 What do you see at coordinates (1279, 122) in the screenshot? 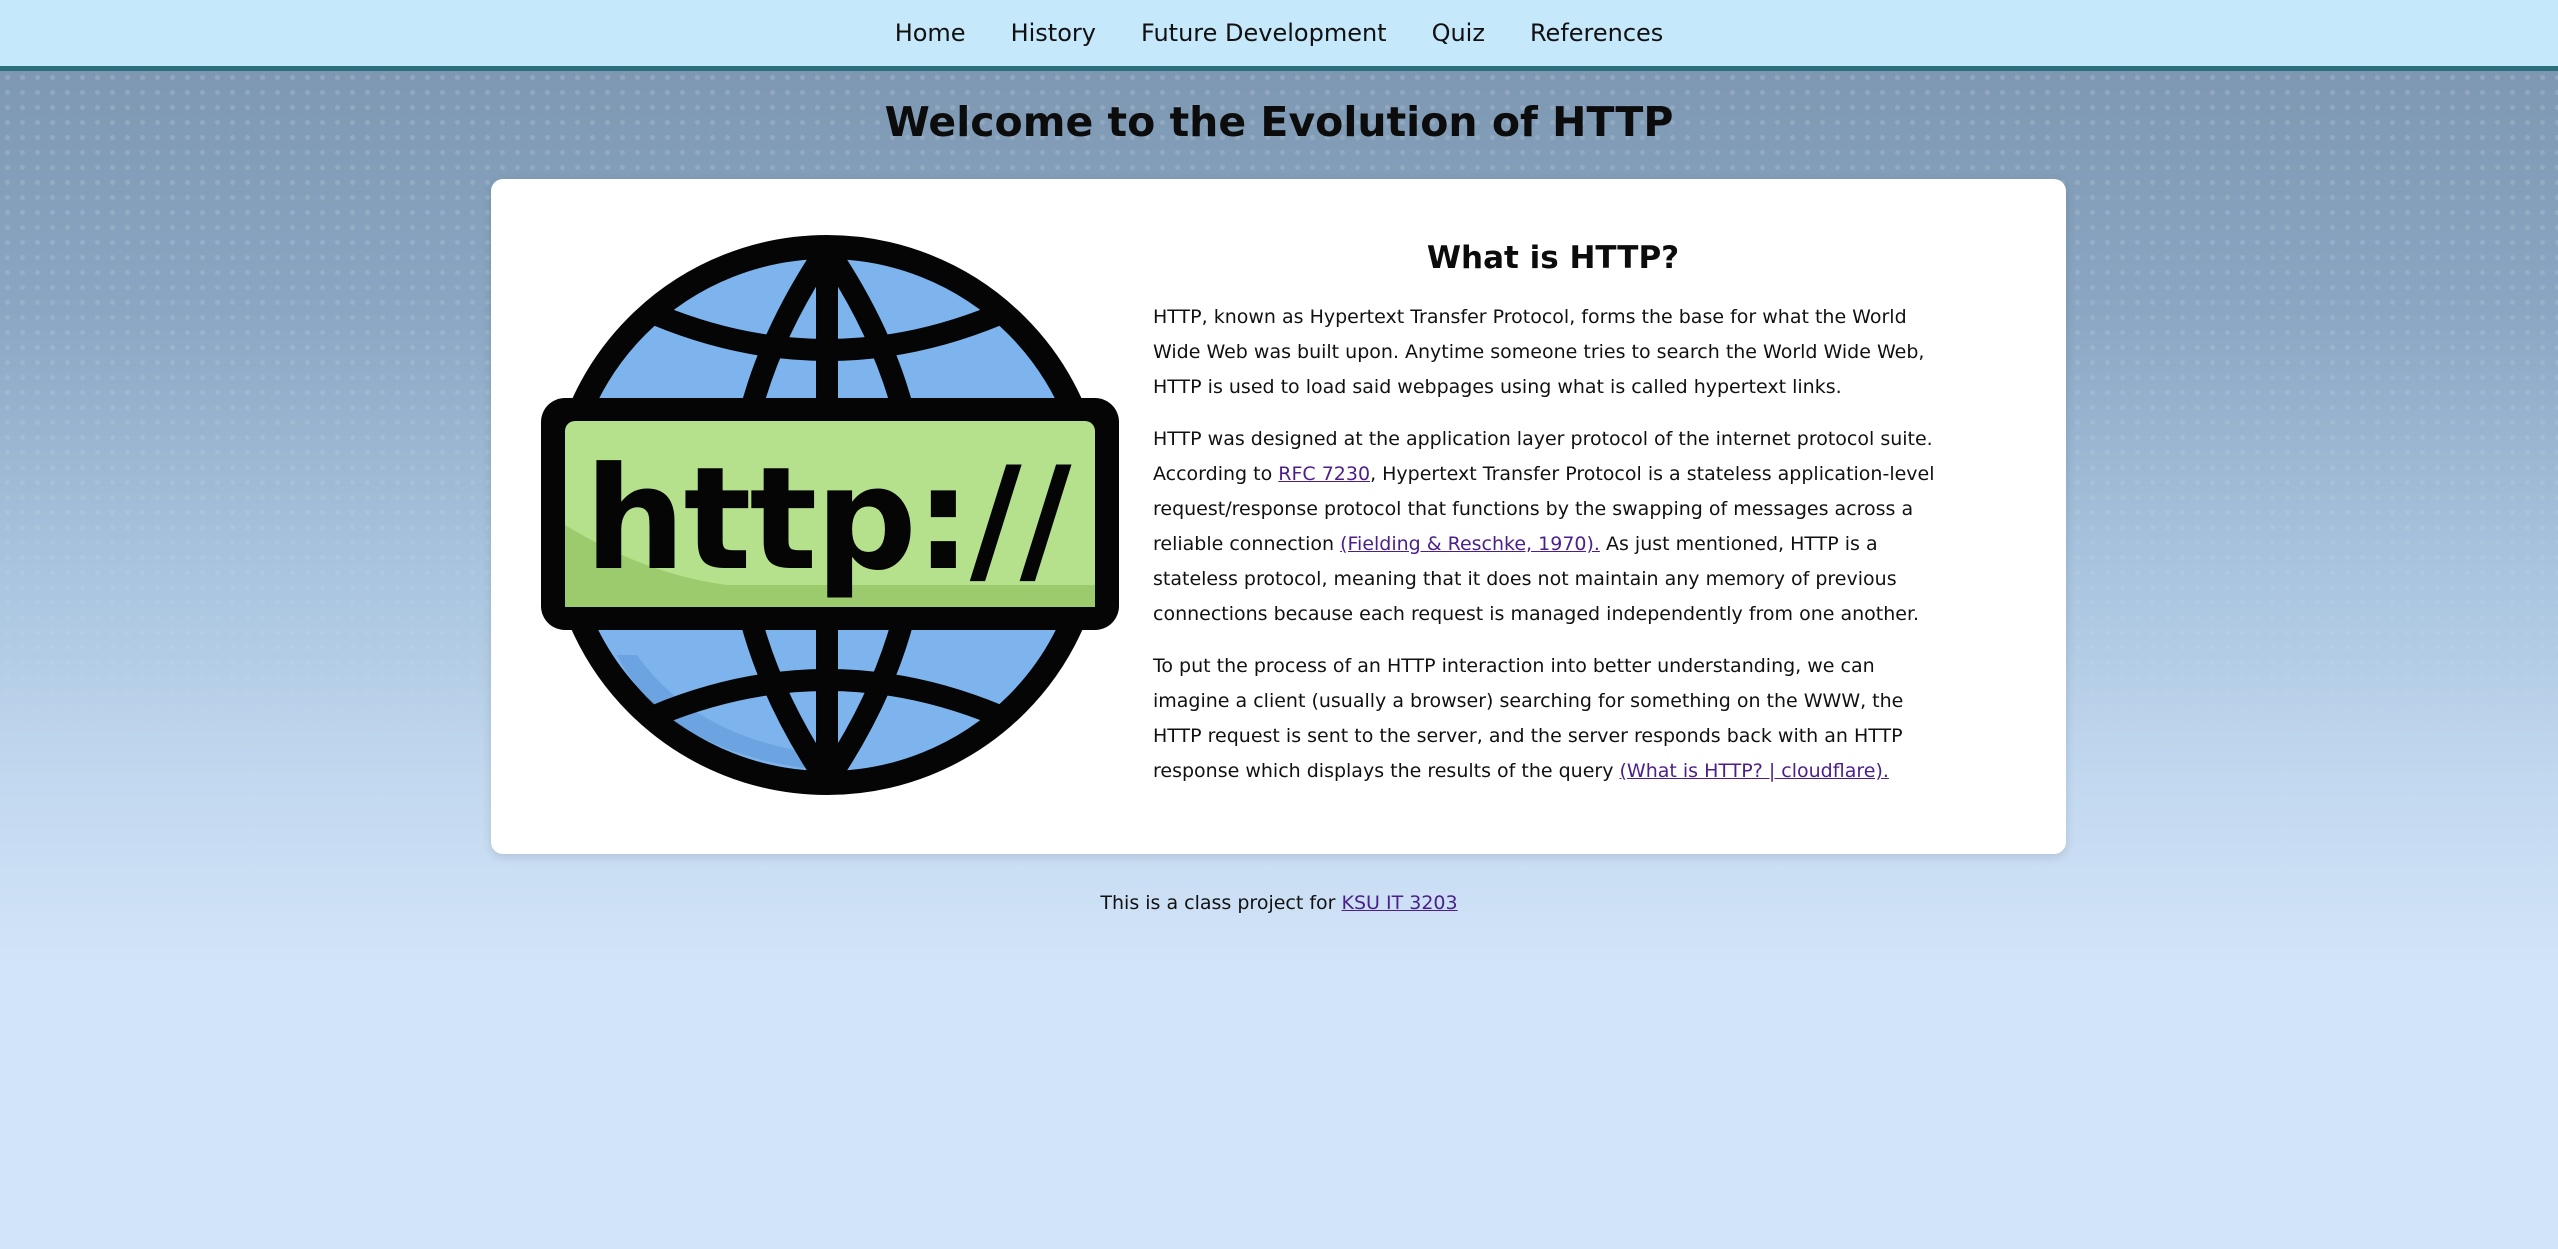
I see `page-title: Welcome to the Evolution of HTTP` at bounding box center [1279, 122].